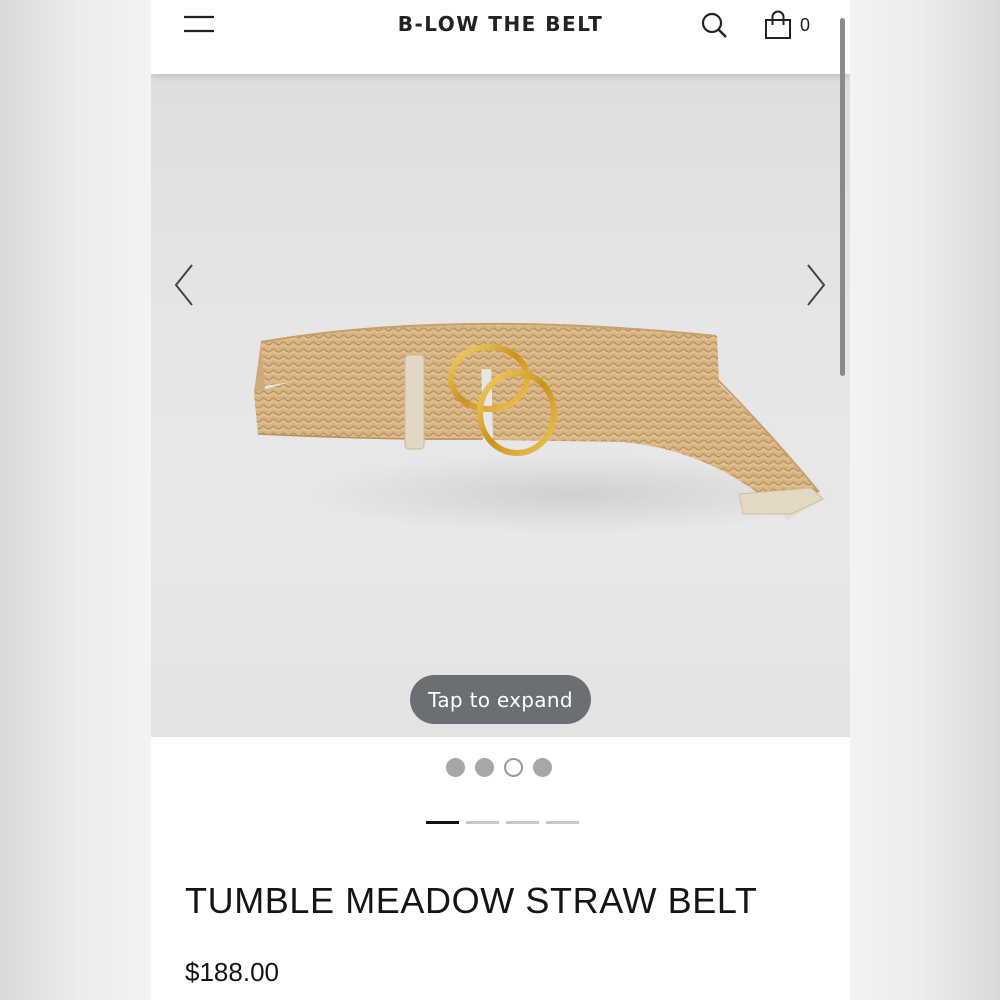  What do you see at coordinates (816, 285) in the screenshot?
I see `chevron-right-icon` at bounding box center [816, 285].